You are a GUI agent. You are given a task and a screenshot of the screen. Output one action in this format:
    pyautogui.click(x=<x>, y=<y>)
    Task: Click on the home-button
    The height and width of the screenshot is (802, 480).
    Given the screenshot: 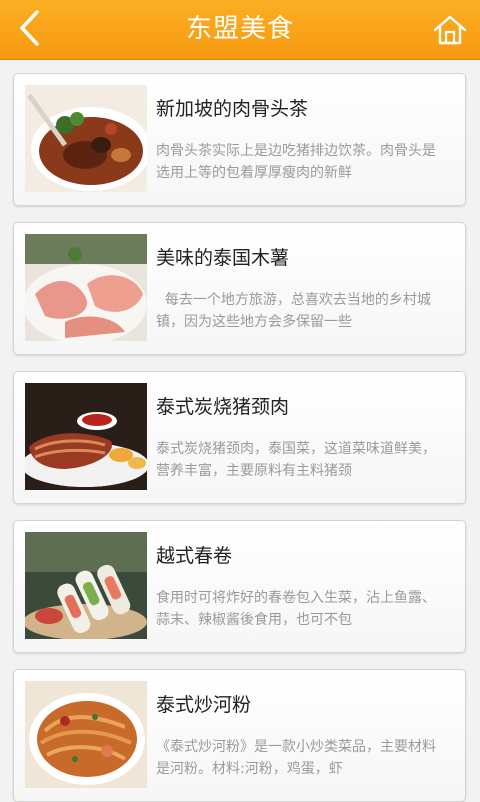 What is the action you would take?
    pyautogui.click(x=450, y=30)
    